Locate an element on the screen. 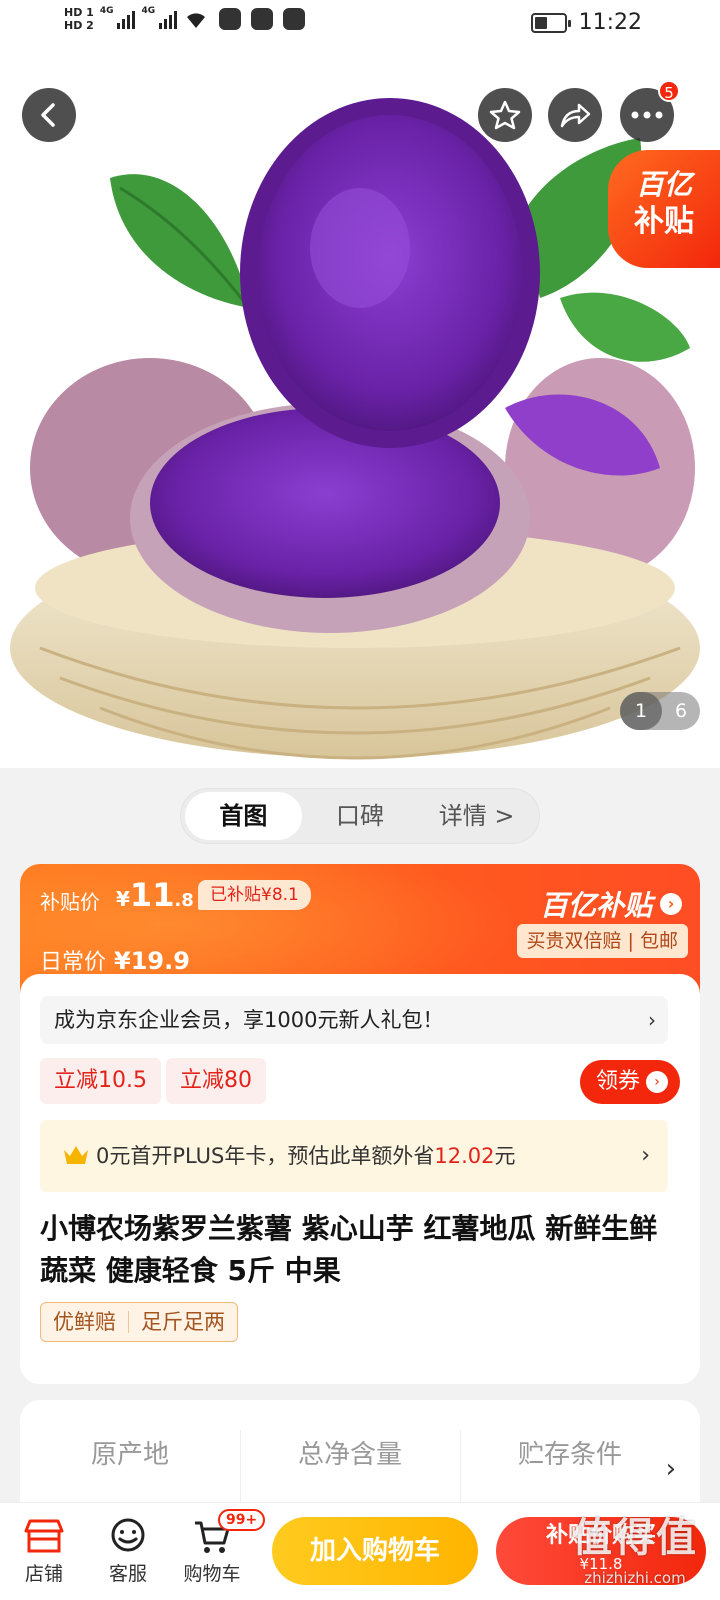 The height and width of the screenshot is (1600, 720). spec-origin: 原产地 is located at coordinates (129, 1455).